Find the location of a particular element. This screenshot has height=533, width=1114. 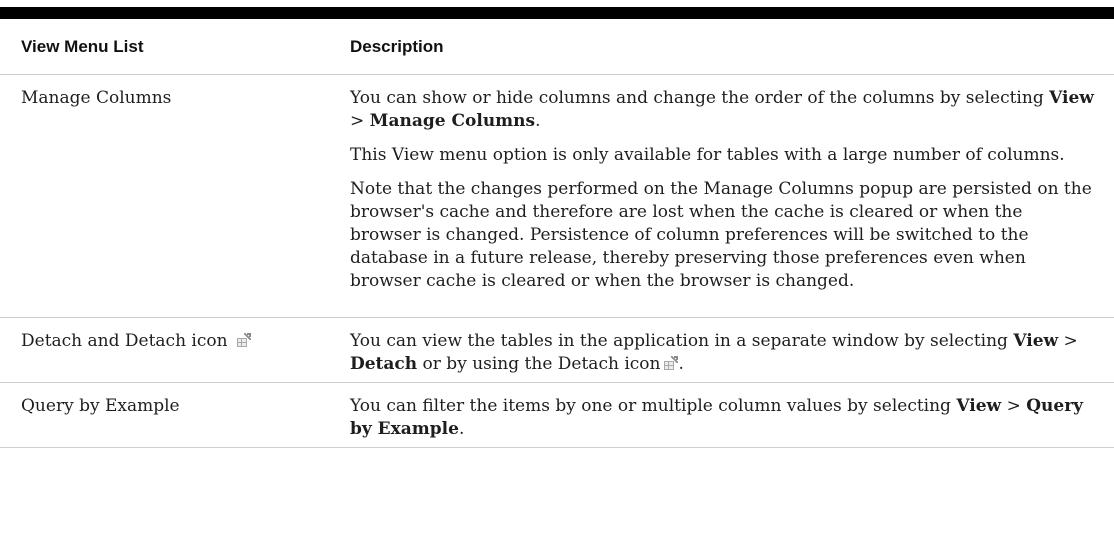

row-name-cell: Query by Example is located at coordinates (175, 415).